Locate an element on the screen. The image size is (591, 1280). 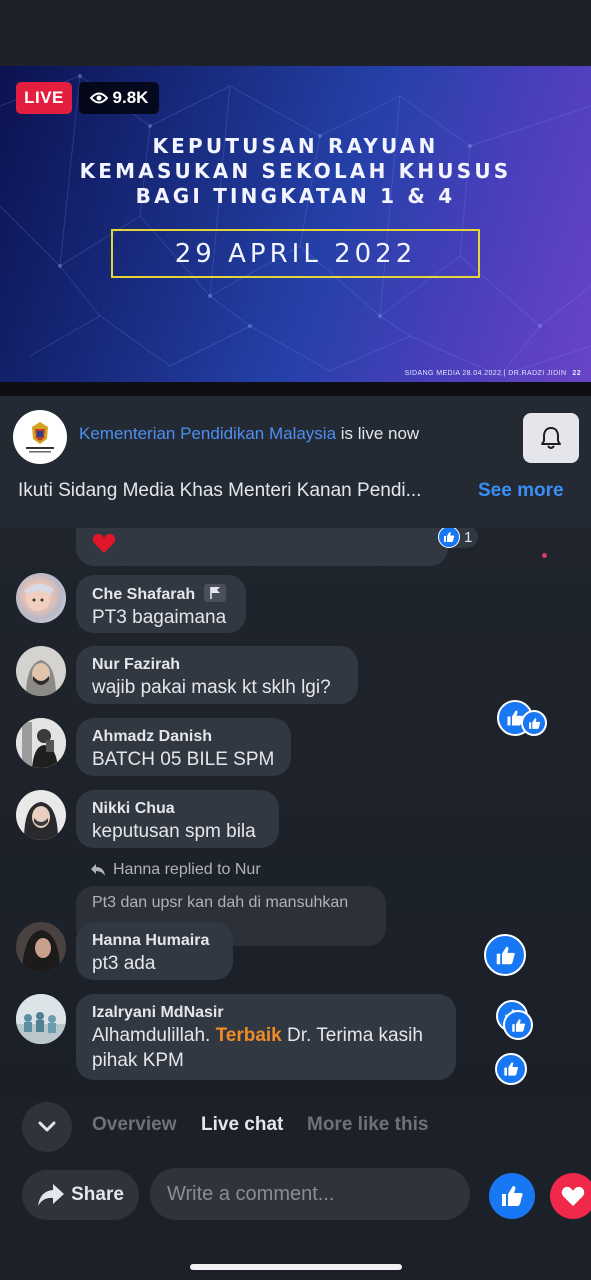
flag-badge-icon is located at coordinates (214, 593).